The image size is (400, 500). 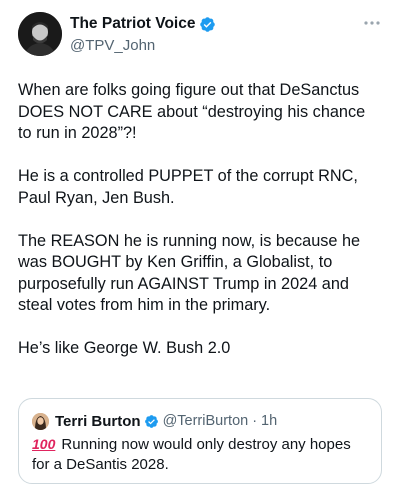 I want to click on tweet-paragraph: He’s like George W. Bush 2.0, so click(x=124, y=348).